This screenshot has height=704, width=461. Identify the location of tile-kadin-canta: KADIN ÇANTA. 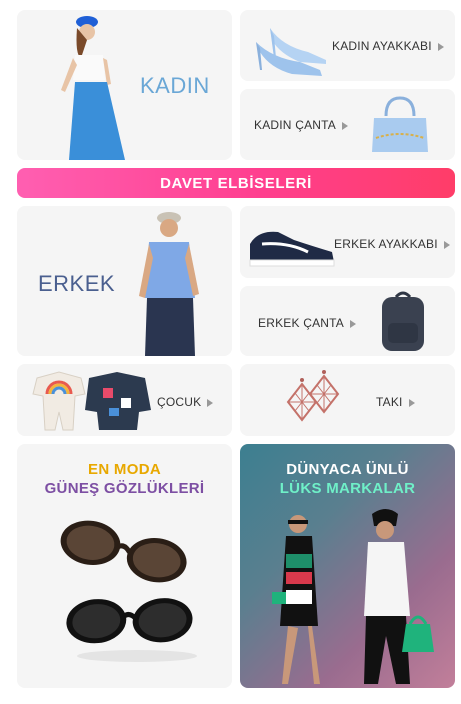
(347, 124).